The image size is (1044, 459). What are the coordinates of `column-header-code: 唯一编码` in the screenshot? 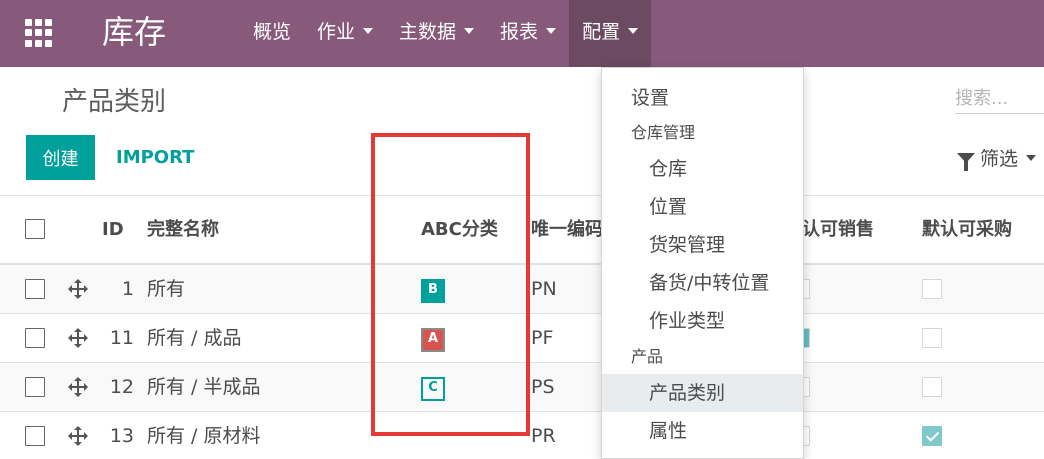 It's located at (567, 229).